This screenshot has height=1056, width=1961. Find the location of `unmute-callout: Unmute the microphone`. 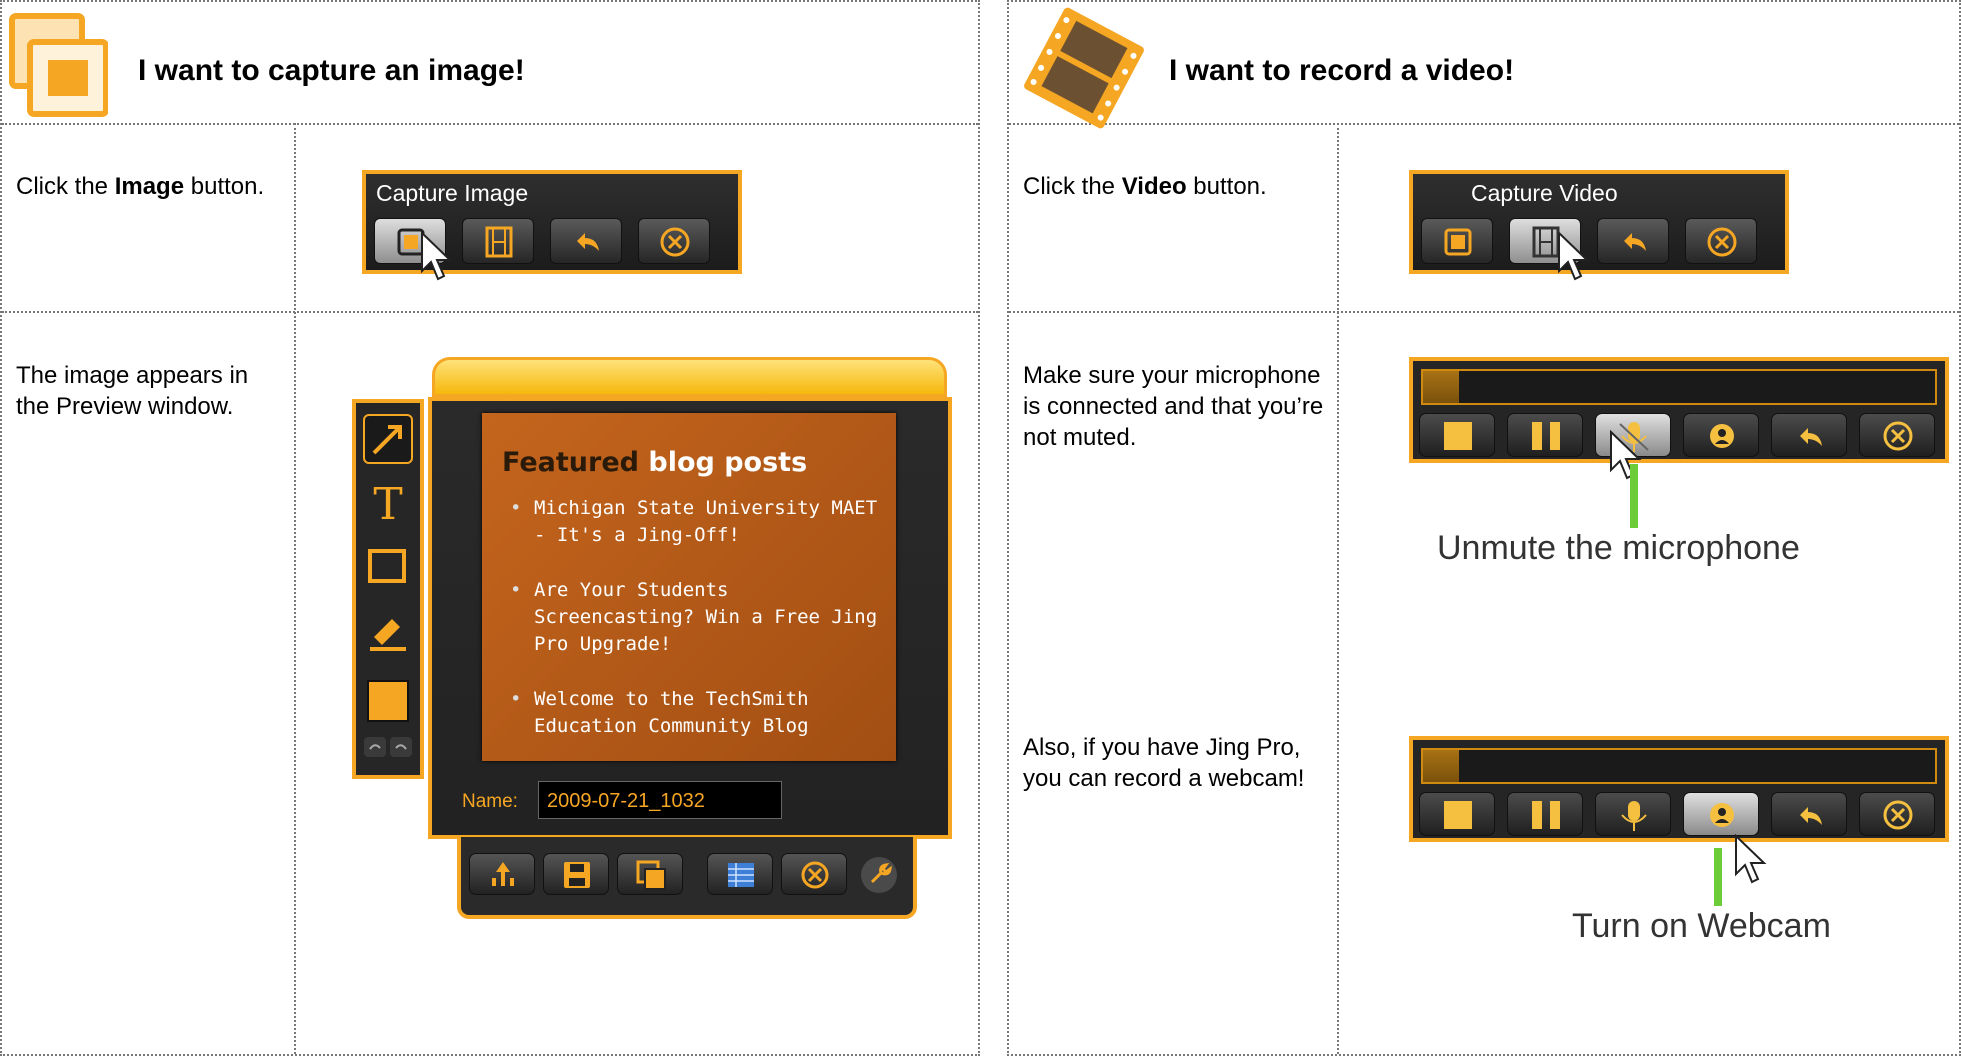

unmute-callout: Unmute the microphone is located at coordinates (1618, 548).